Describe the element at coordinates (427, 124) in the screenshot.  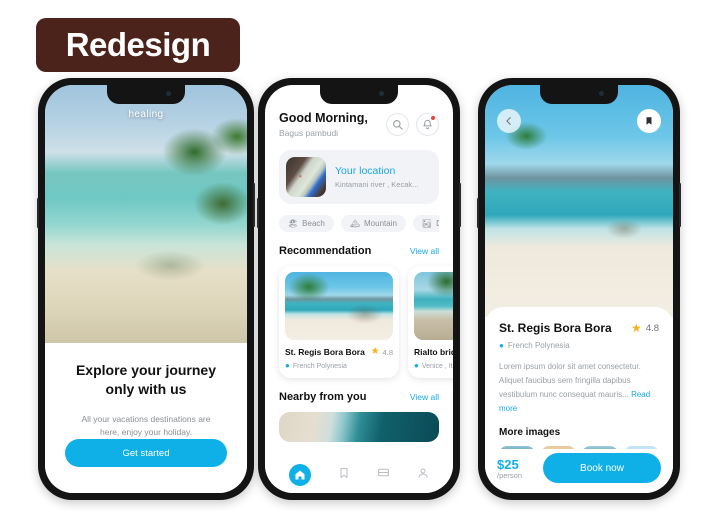
I see `notification-button` at that location.